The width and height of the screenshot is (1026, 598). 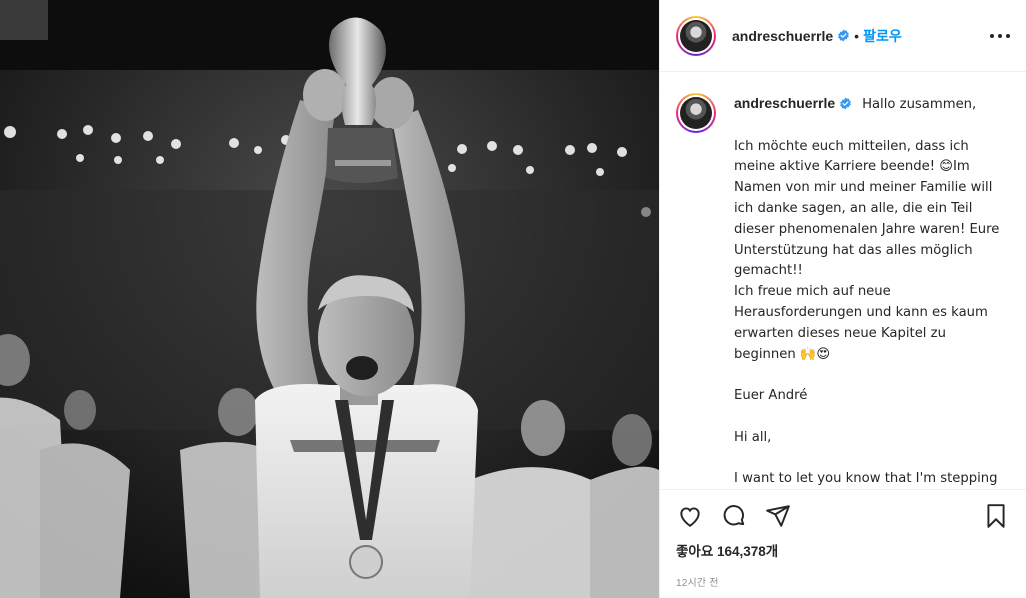 I want to click on post-header: andreschuerrle • 팔로우, so click(x=843, y=36).